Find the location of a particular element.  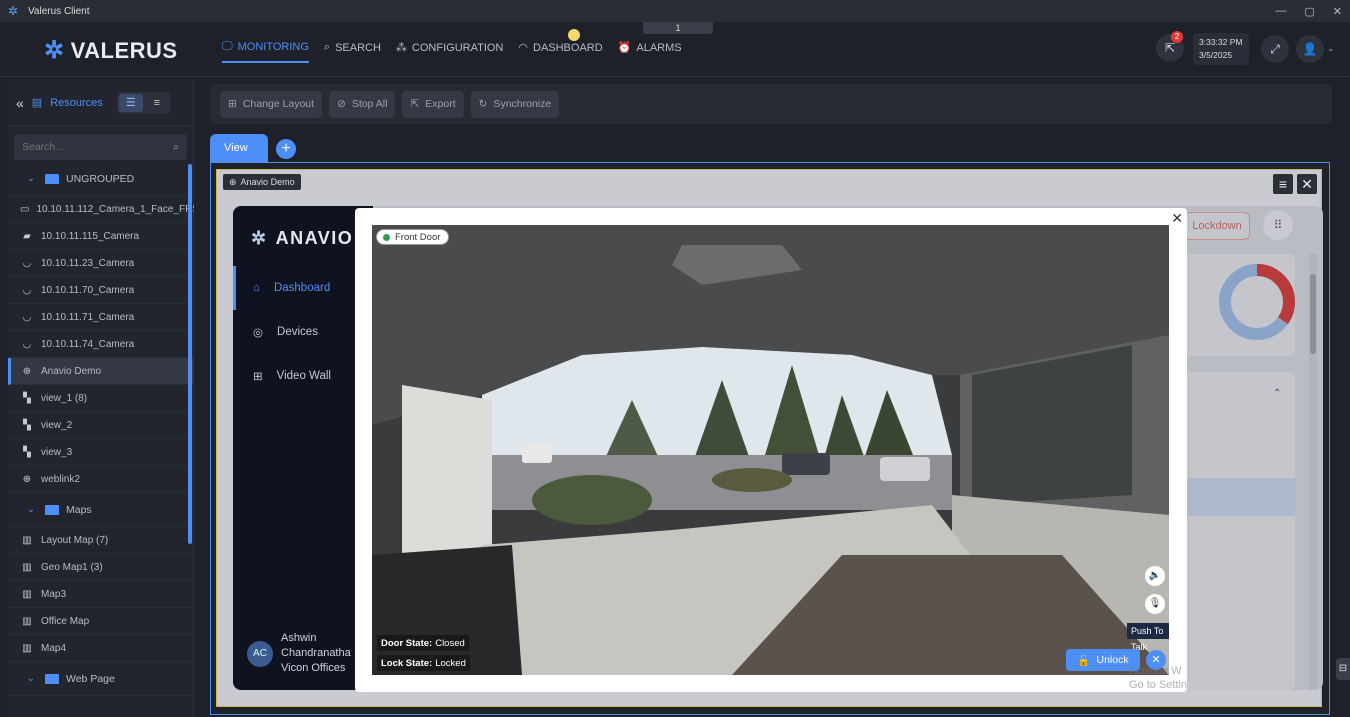

anavio-logo-icon: ✲ is located at coordinates (259, 238).